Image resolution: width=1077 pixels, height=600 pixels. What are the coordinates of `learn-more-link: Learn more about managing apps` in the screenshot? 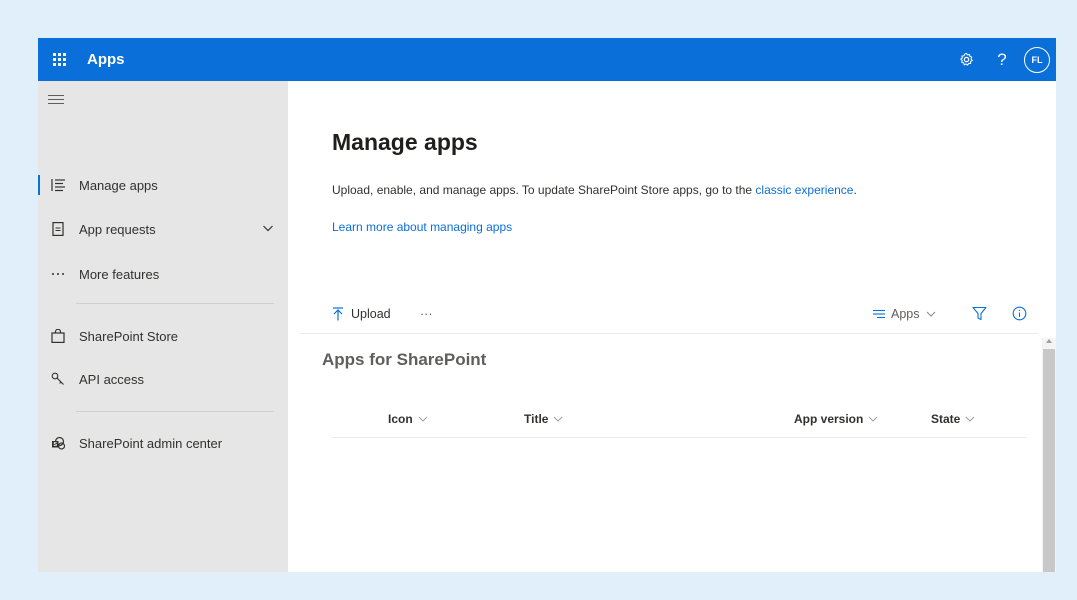 It's located at (422, 227).